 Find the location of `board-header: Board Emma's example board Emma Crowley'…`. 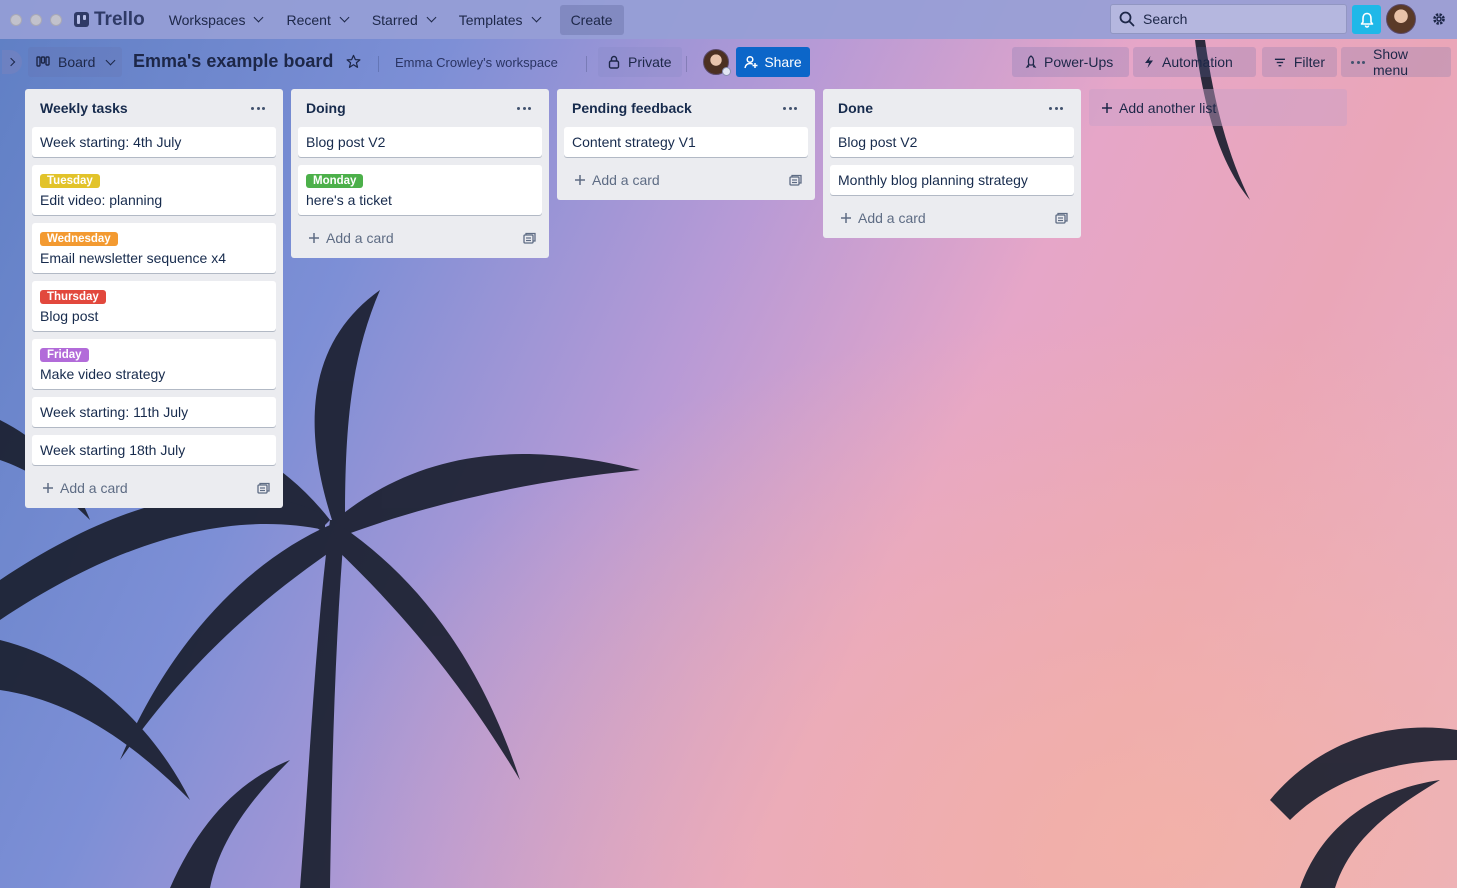

board-header: Board Emma's example board Emma Crowley'… is located at coordinates (728, 62).